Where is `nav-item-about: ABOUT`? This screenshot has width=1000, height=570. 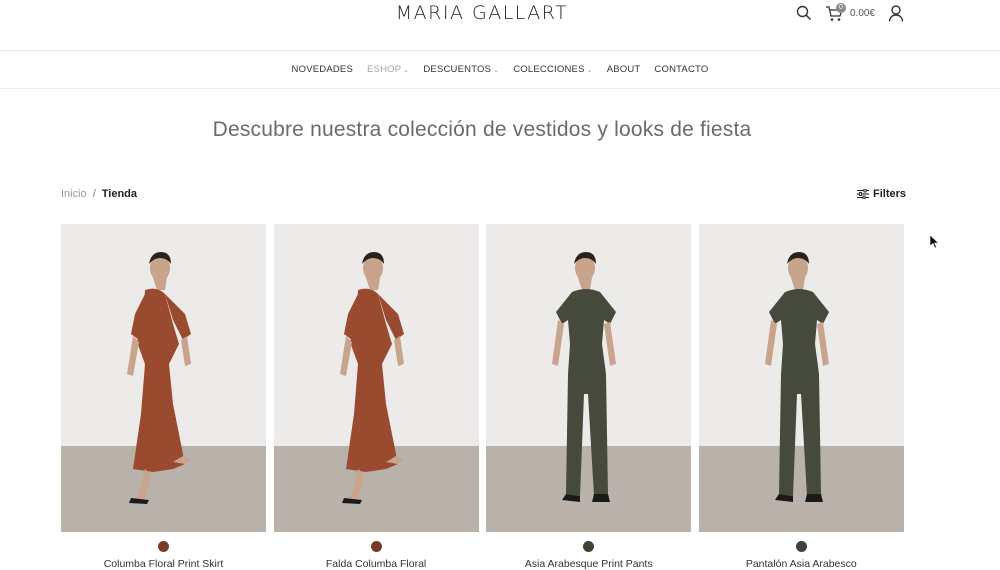 nav-item-about: ABOUT is located at coordinates (624, 69).